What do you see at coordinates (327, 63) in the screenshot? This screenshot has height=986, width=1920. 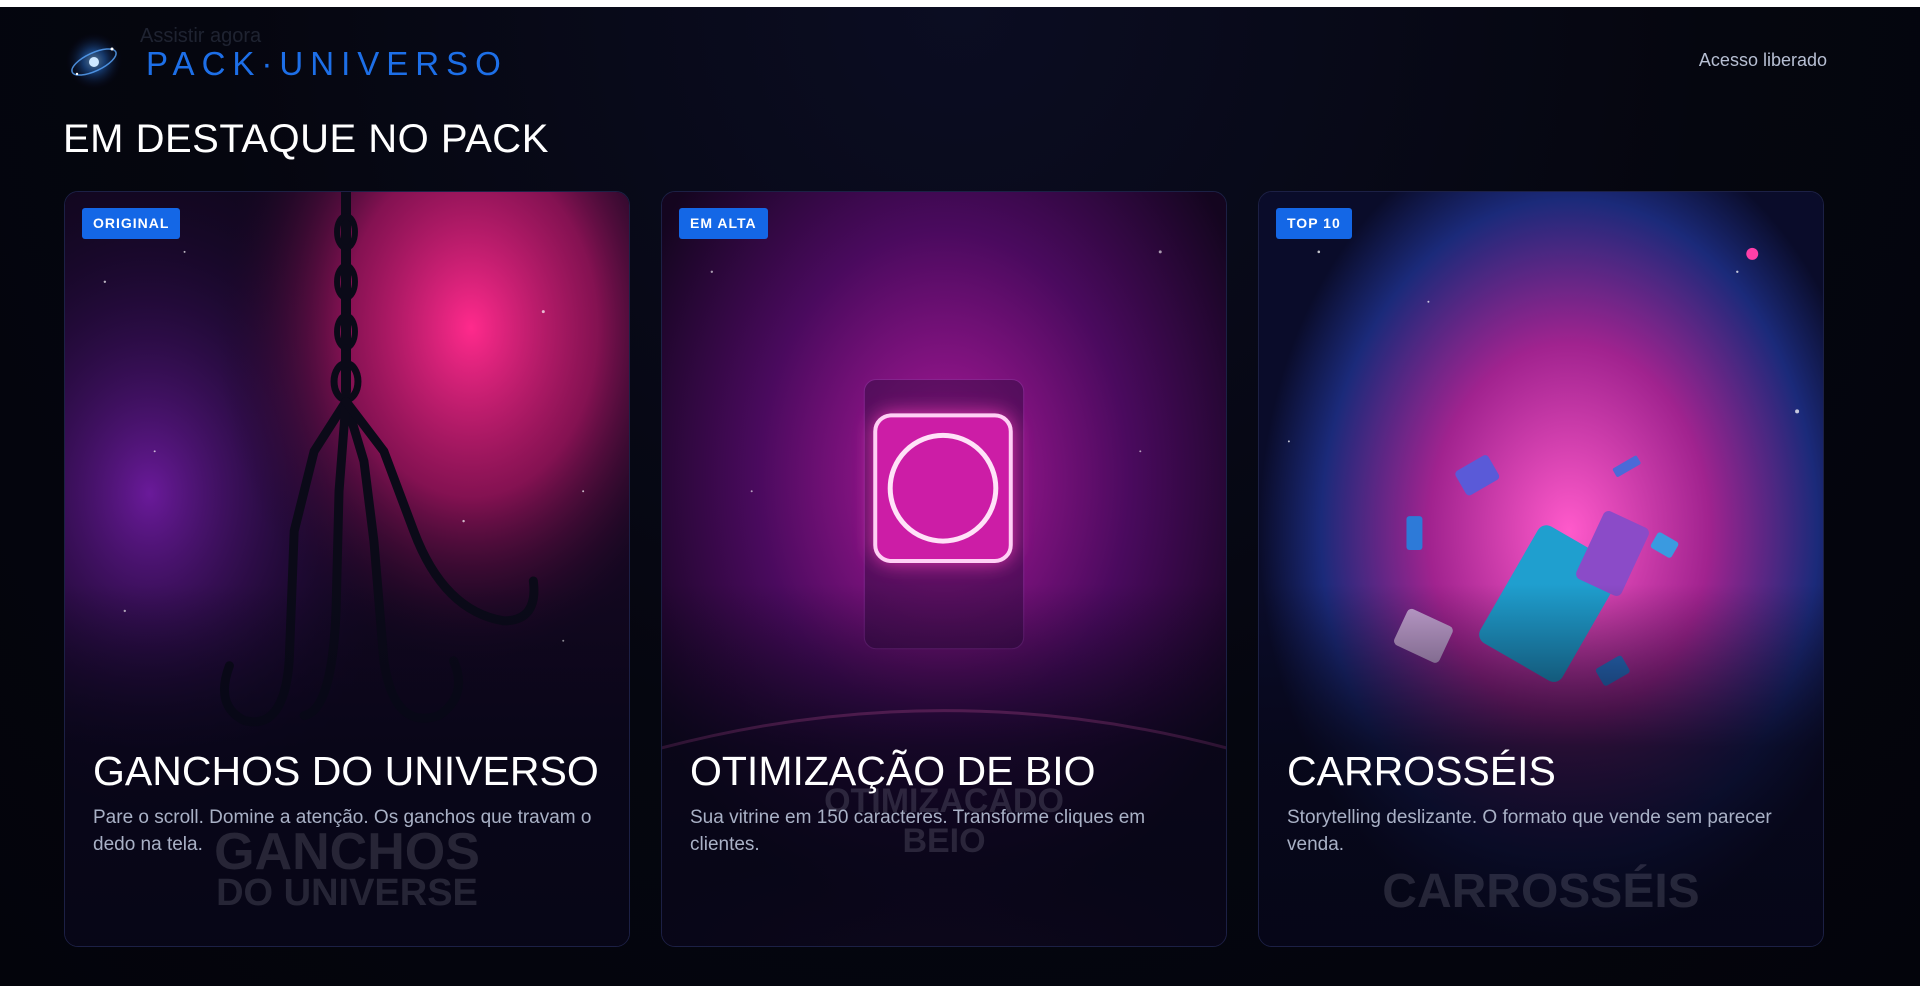 I see `logo-text: PACK·UNIVERSO` at bounding box center [327, 63].